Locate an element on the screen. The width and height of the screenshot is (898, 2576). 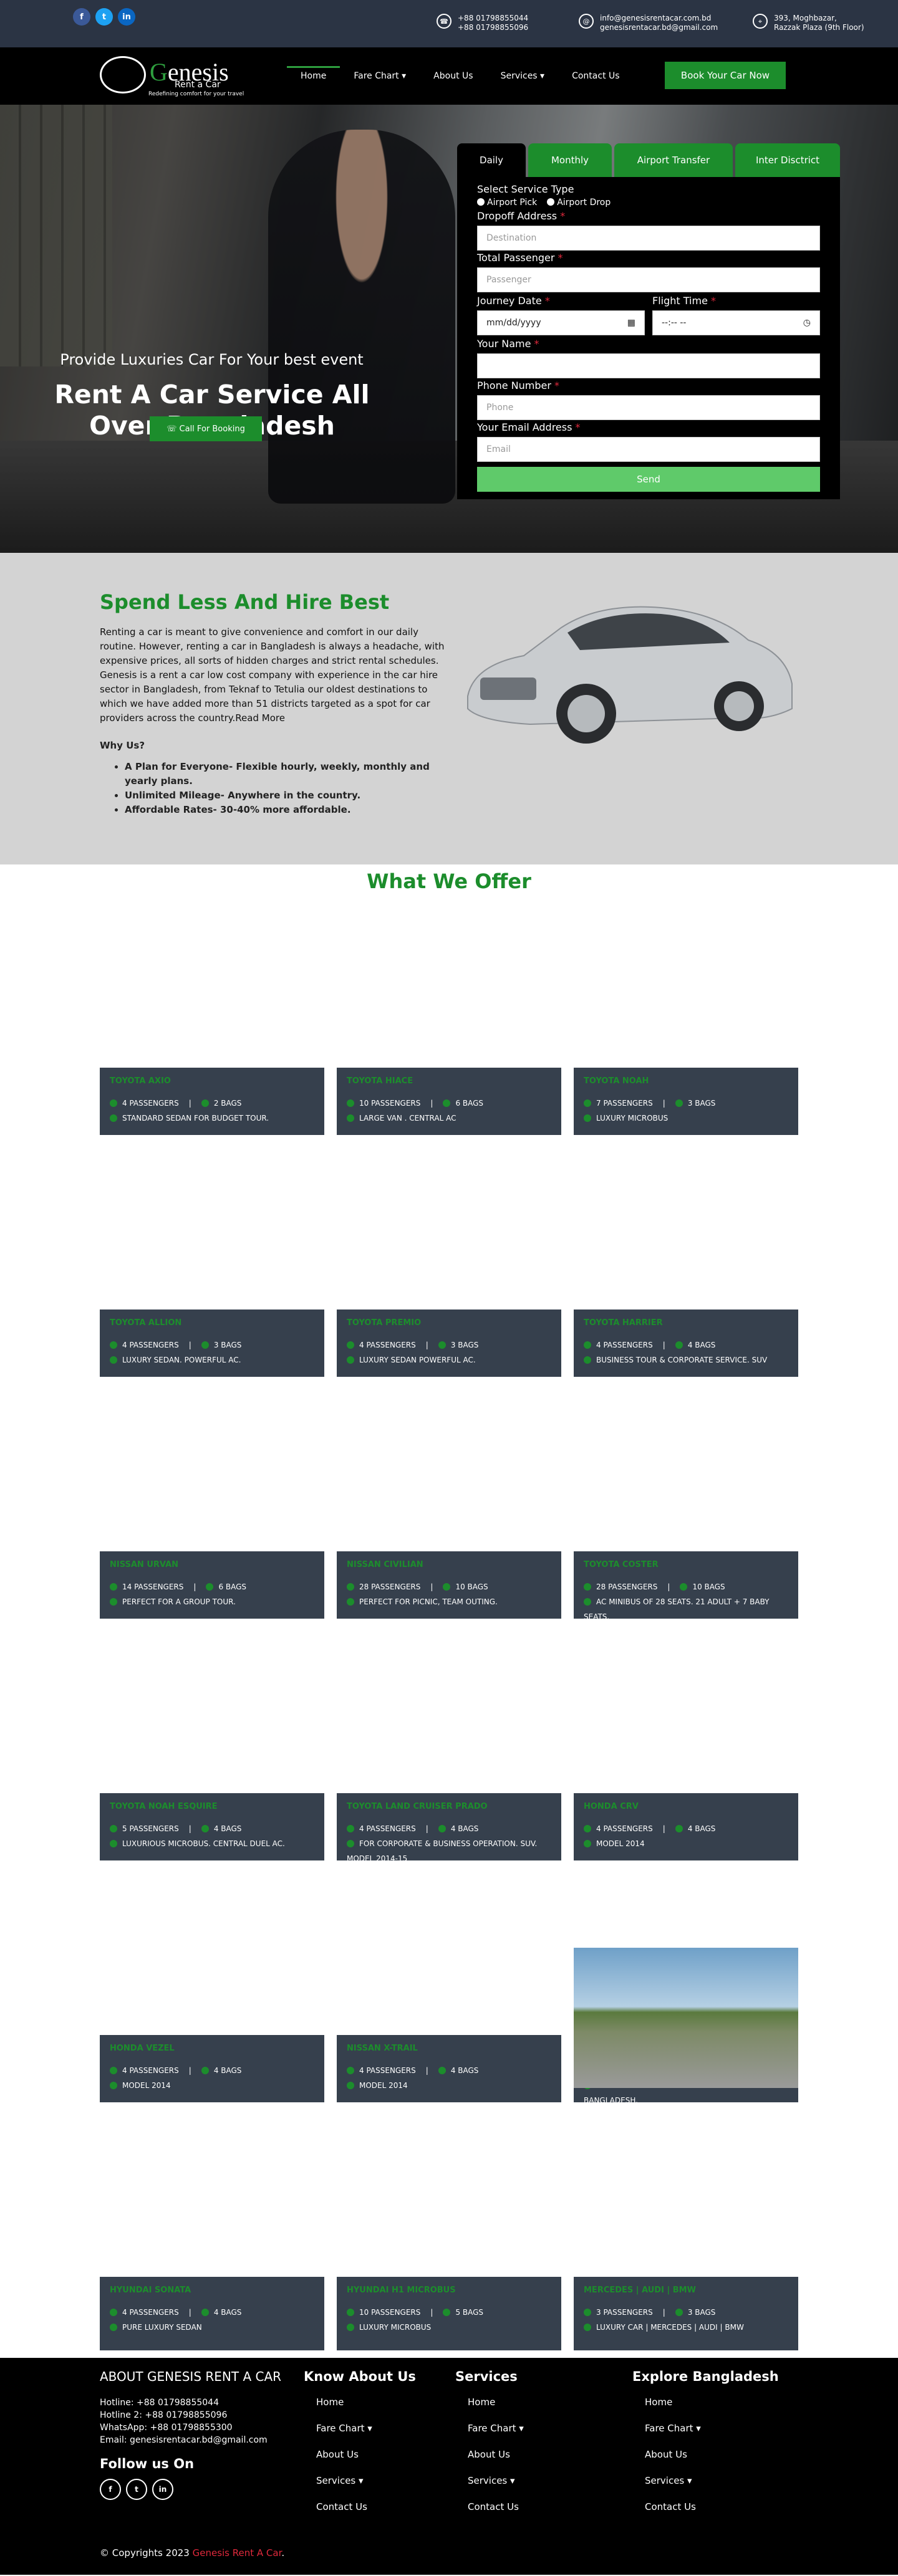
dropoff-input: Destination is located at coordinates (648, 238).